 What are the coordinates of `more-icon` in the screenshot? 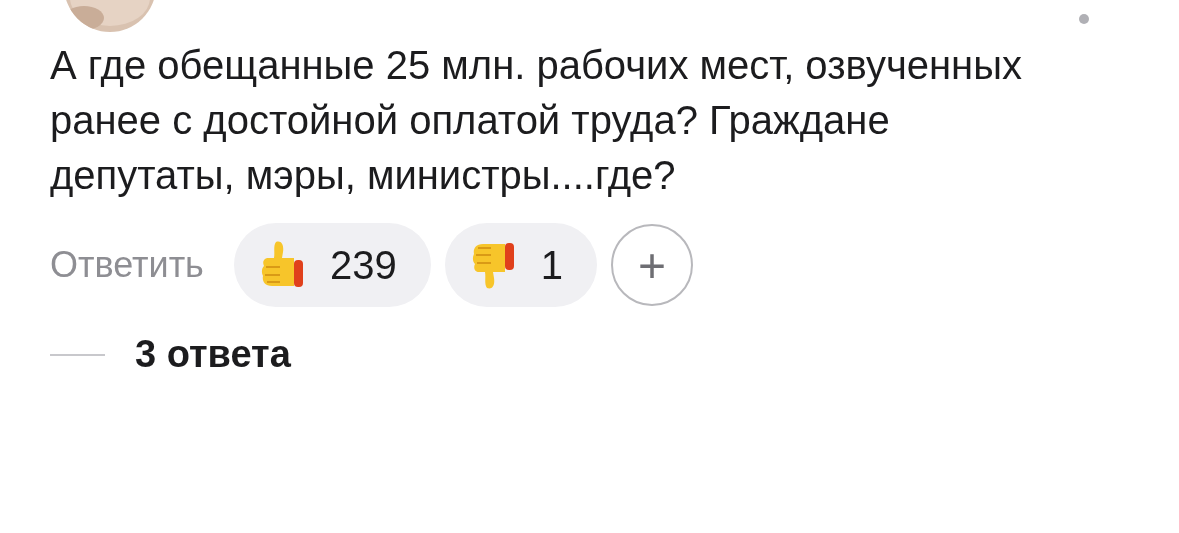 It's located at (1084, 19).